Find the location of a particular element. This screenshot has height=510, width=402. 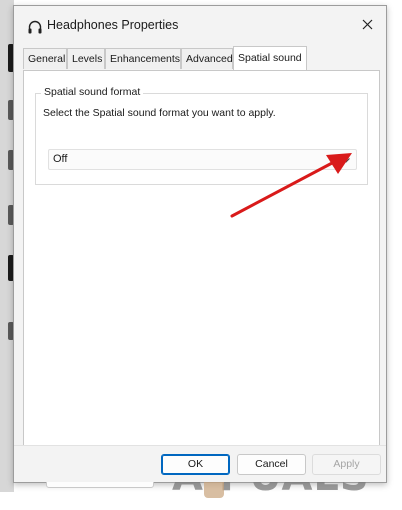

tab-general: General is located at coordinates (45, 58).